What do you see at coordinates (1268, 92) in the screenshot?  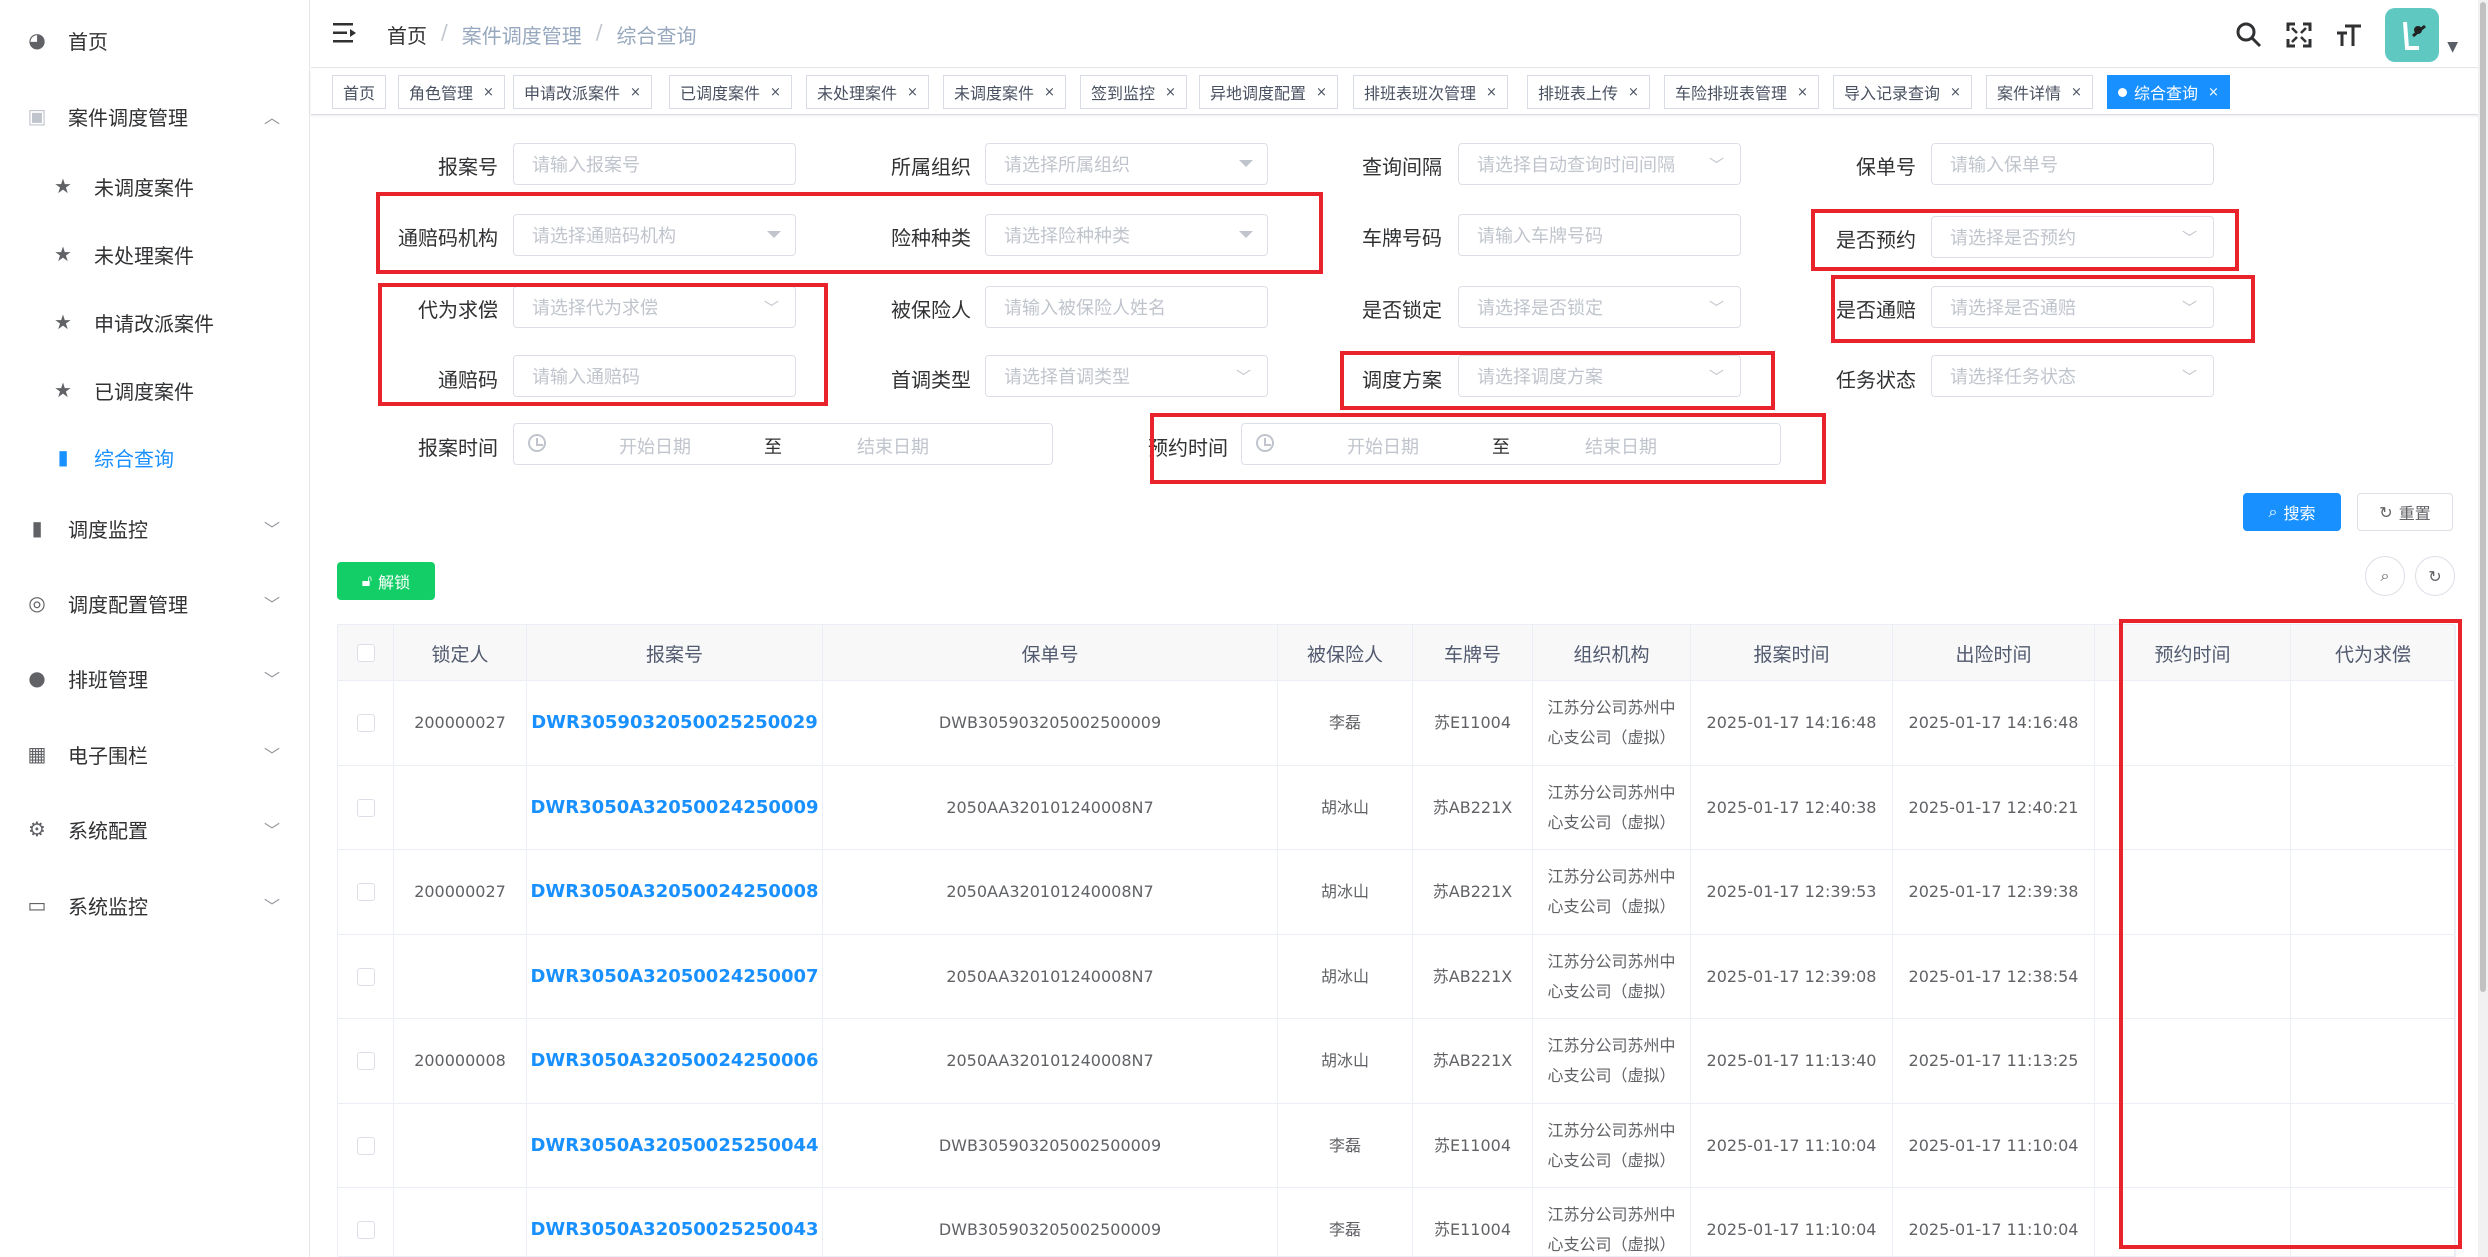 I see `tag-remote-dispatch: 异地调度配置 ×` at bounding box center [1268, 92].